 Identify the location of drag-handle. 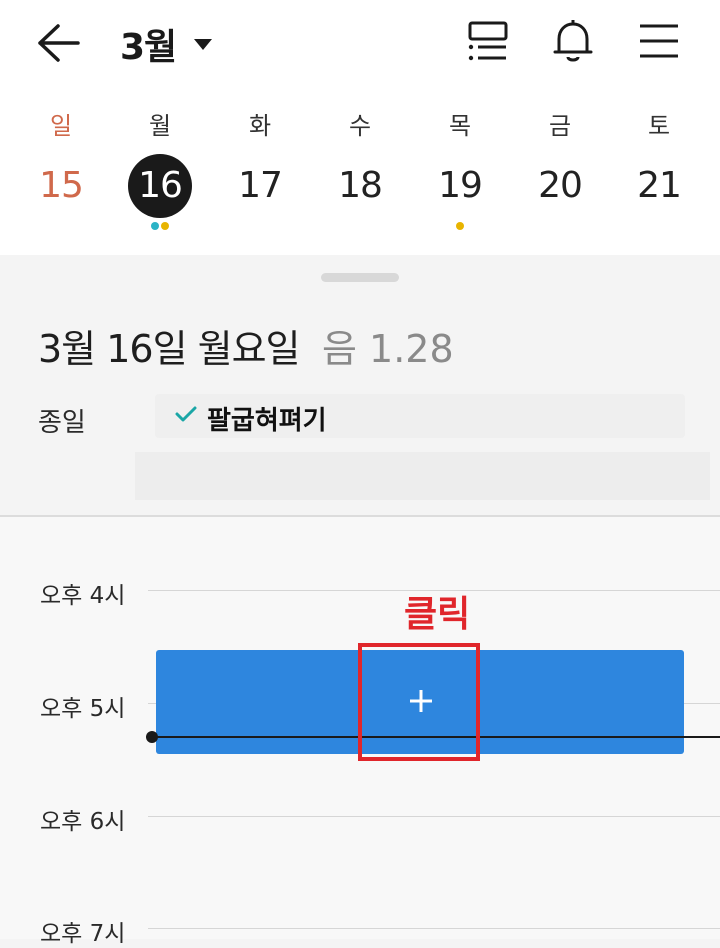
(360, 277).